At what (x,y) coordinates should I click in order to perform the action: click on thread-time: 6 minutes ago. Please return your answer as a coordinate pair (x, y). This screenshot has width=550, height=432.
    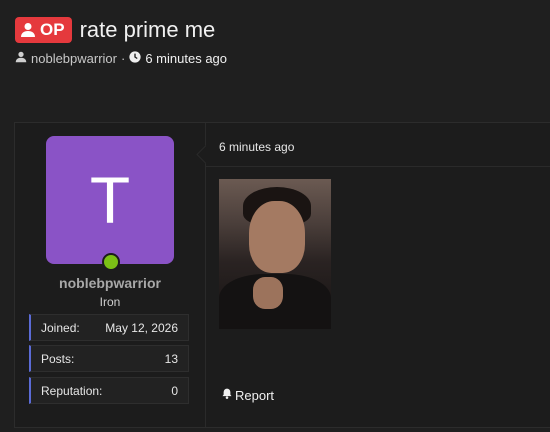
    Looking at the image, I should click on (186, 58).